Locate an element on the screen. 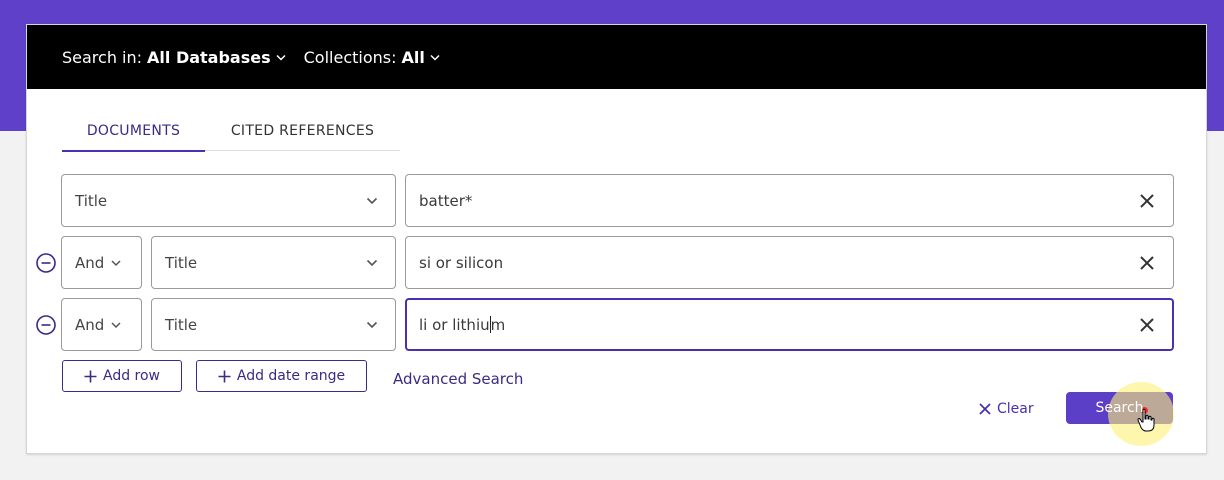  search-input: batter* is located at coordinates (789, 200).